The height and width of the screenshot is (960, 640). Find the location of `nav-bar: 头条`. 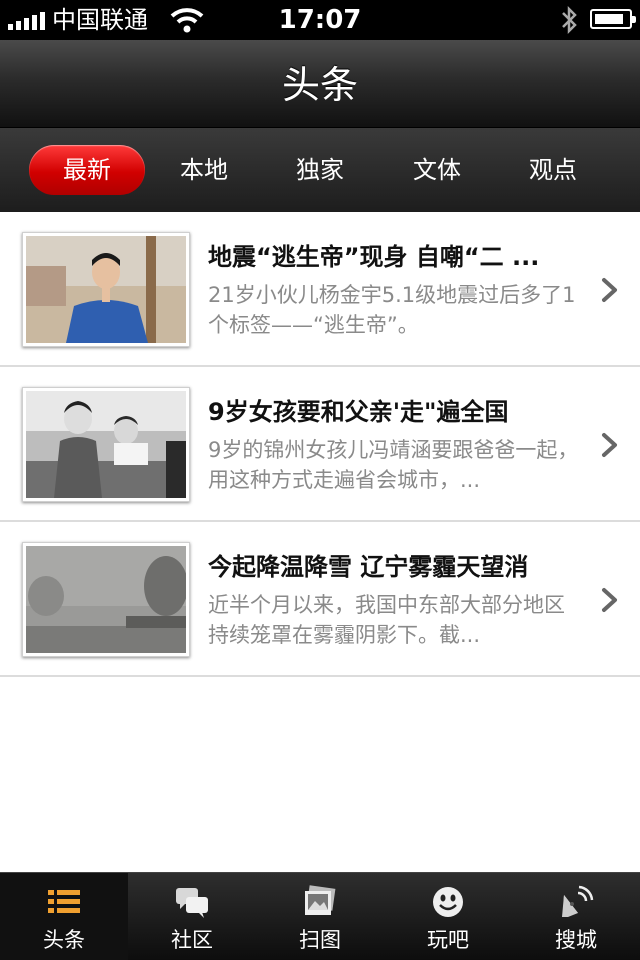

nav-bar: 头条 is located at coordinates (320, 84).